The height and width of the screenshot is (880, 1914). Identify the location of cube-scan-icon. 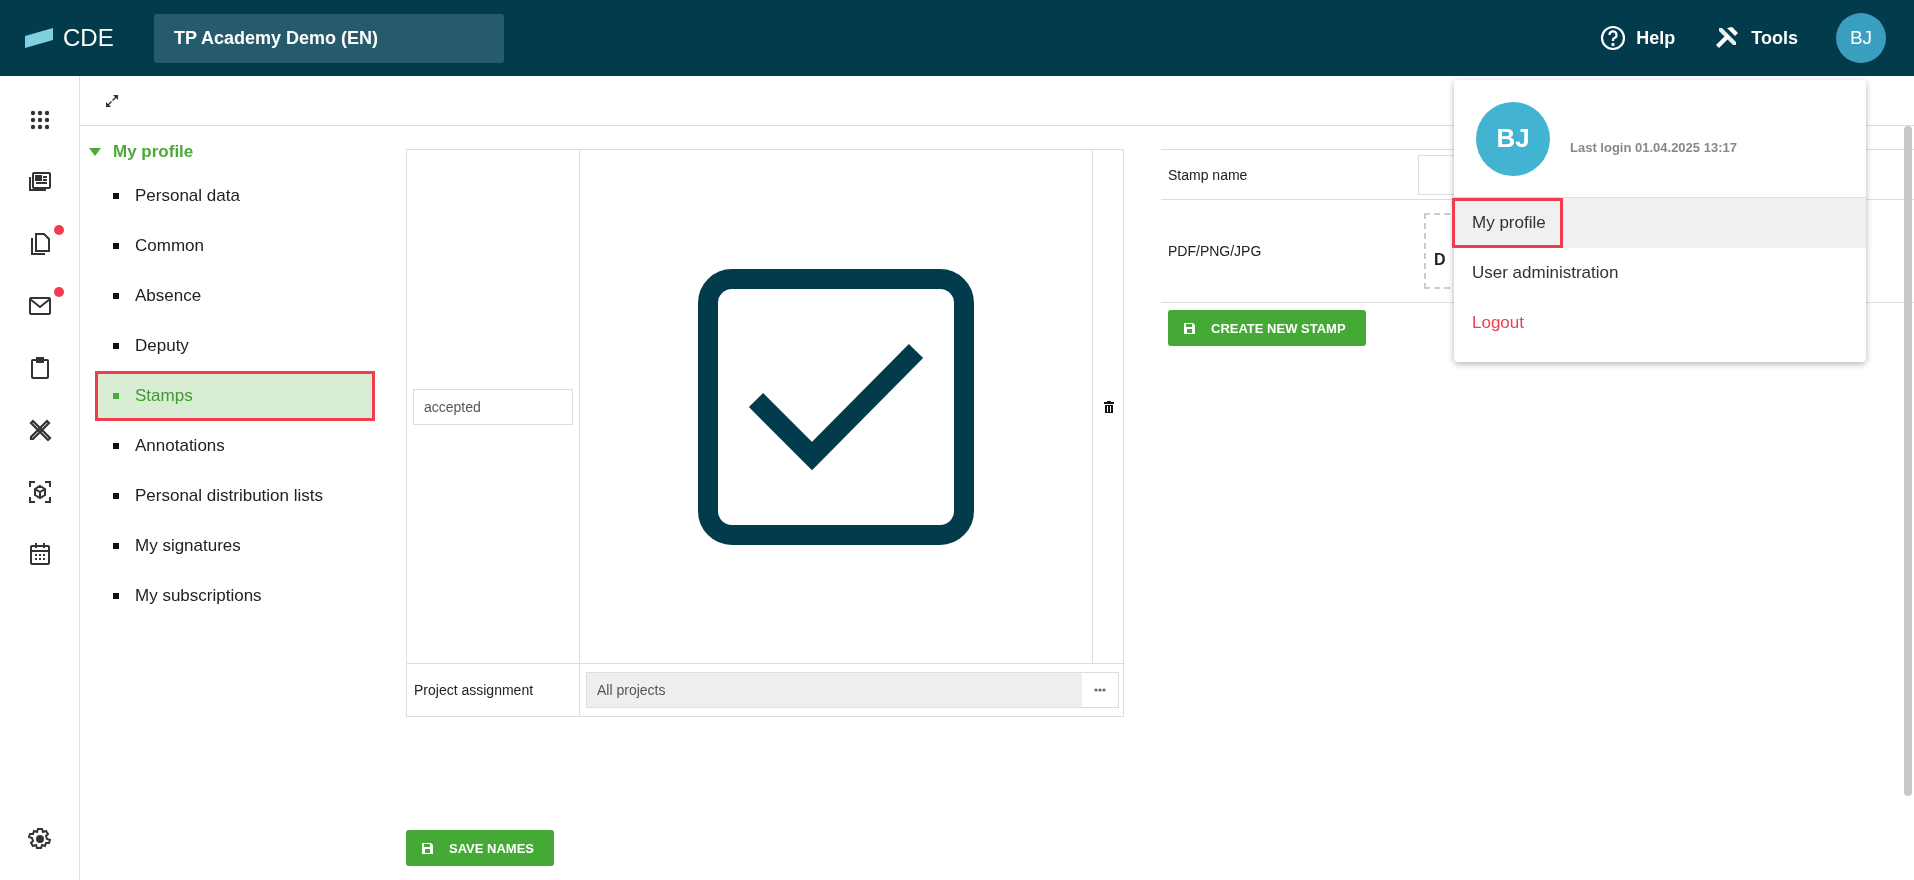
(39, 492).